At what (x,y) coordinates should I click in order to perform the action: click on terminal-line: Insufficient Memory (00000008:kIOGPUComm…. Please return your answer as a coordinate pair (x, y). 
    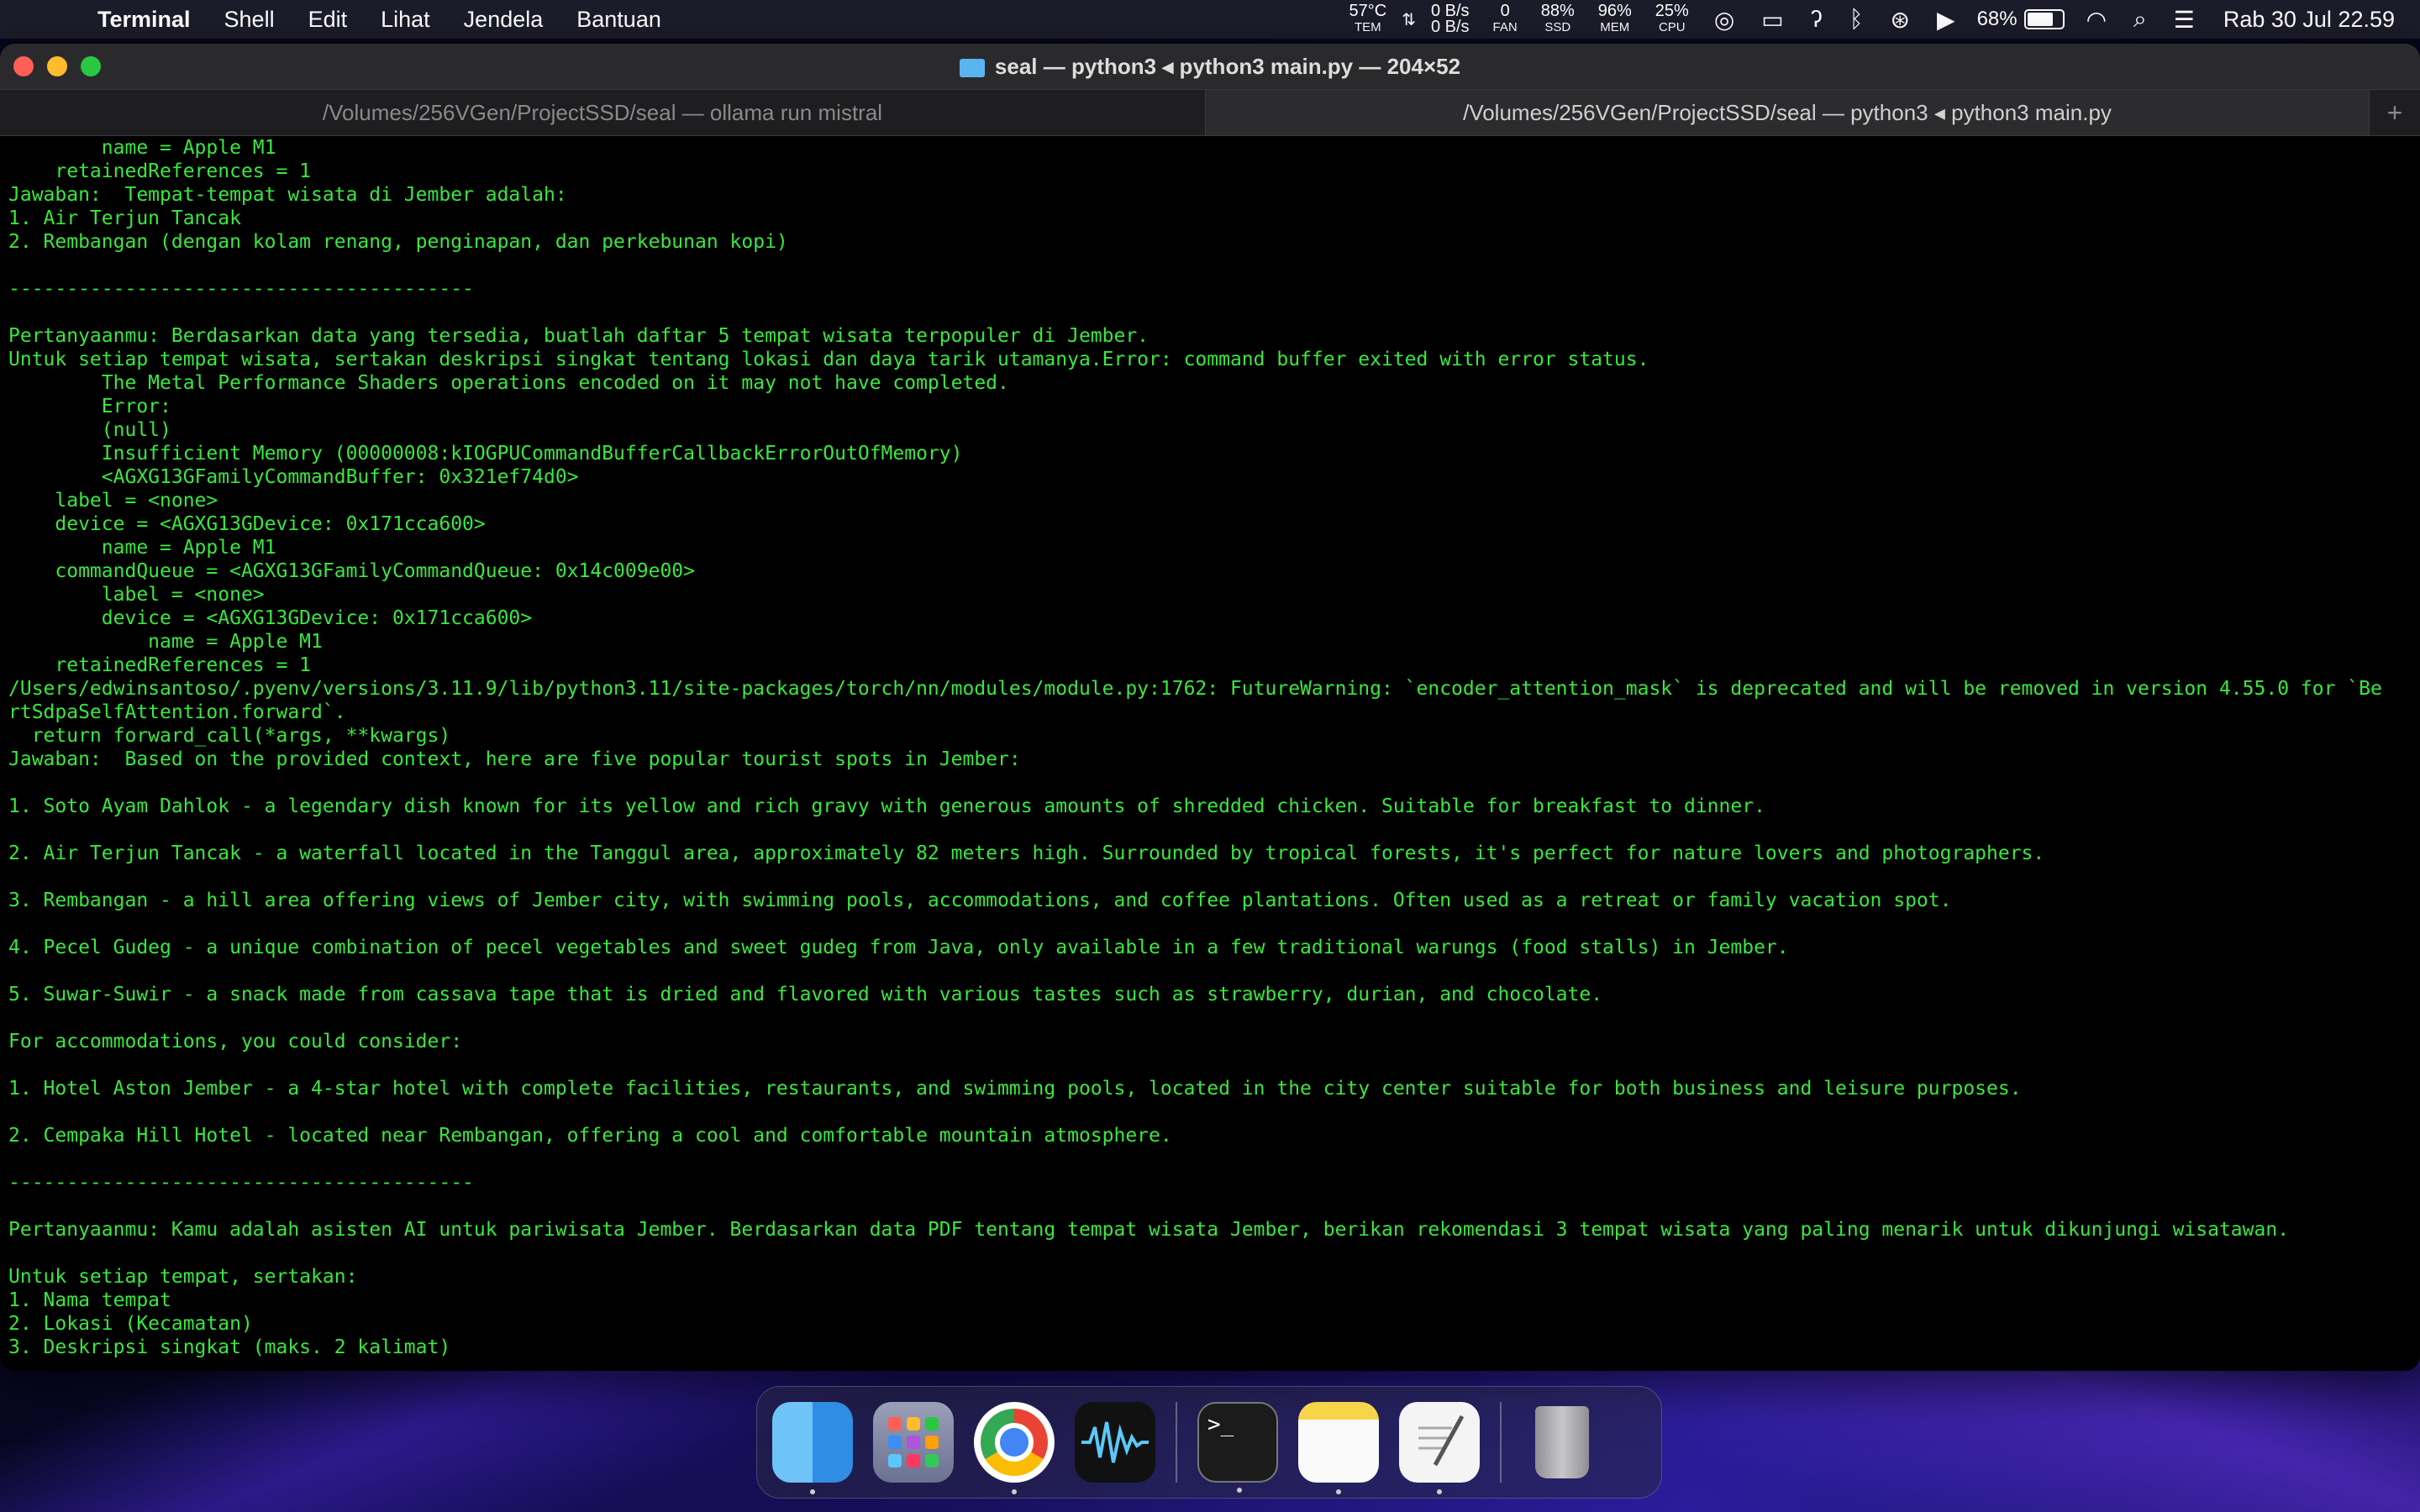
    Looking at the image, I should click on (485, 454).